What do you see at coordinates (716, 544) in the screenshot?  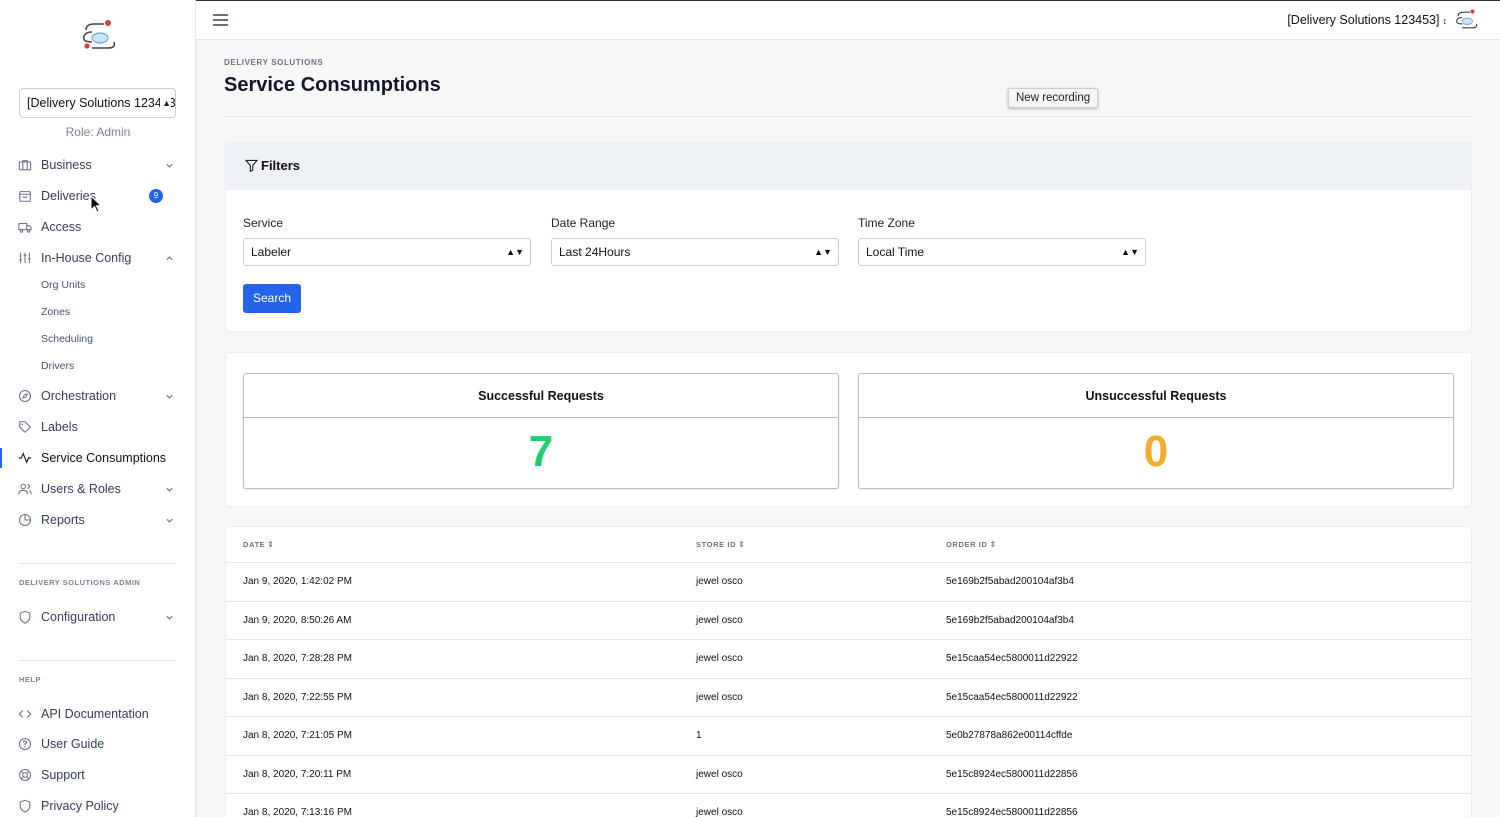 I see `column-header-label: STORE ID` at bounding box center [716, 544].